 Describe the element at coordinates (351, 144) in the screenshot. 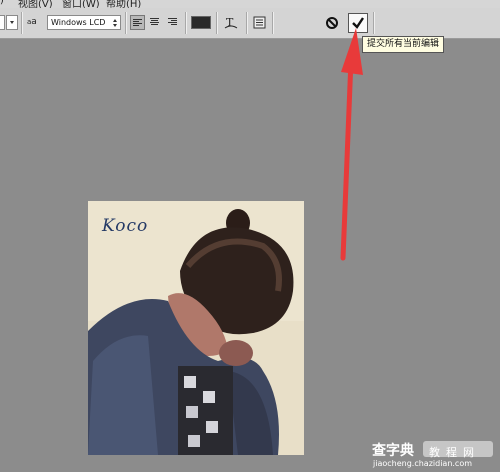

I see `annotation-arrow` at that location.